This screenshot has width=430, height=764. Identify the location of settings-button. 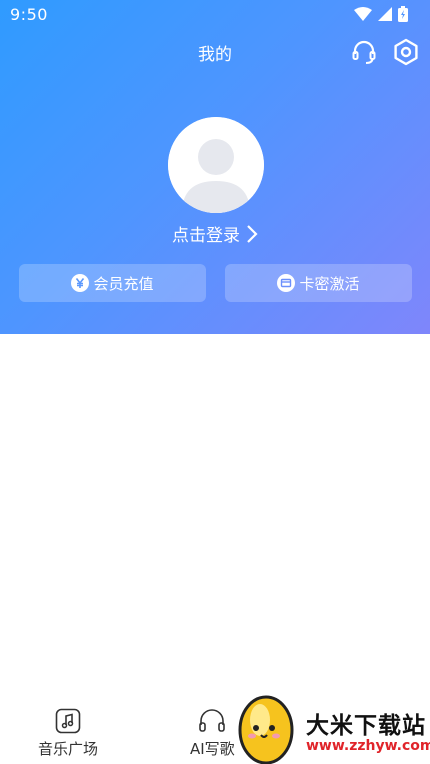
(406, 52).